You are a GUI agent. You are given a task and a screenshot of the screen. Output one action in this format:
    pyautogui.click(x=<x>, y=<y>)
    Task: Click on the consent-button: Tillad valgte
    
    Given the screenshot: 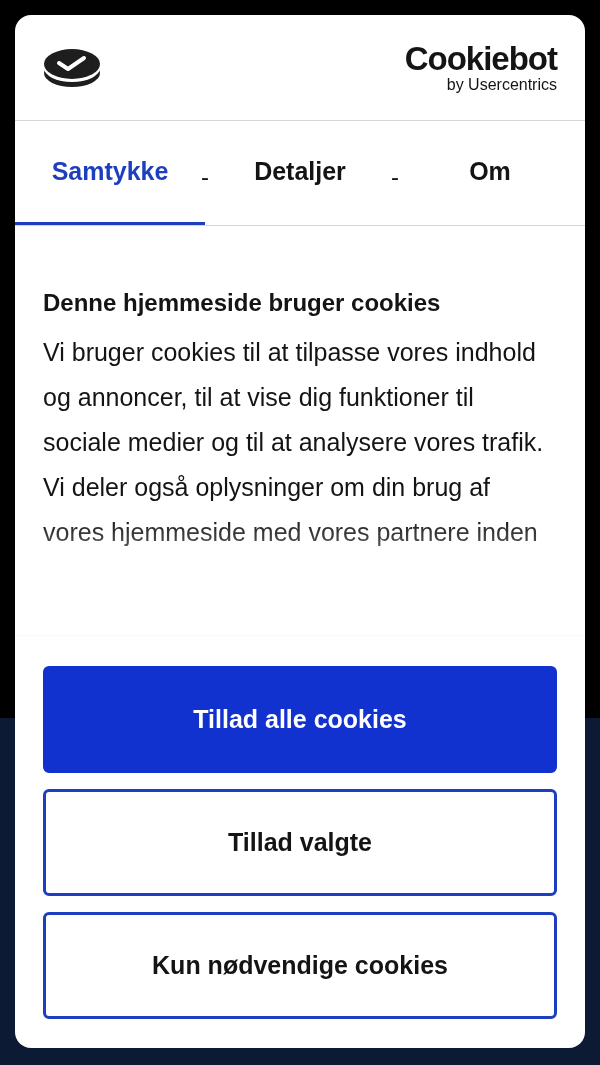 What is the action you would take?
    pyautogui.click(x=300, y=842)
    